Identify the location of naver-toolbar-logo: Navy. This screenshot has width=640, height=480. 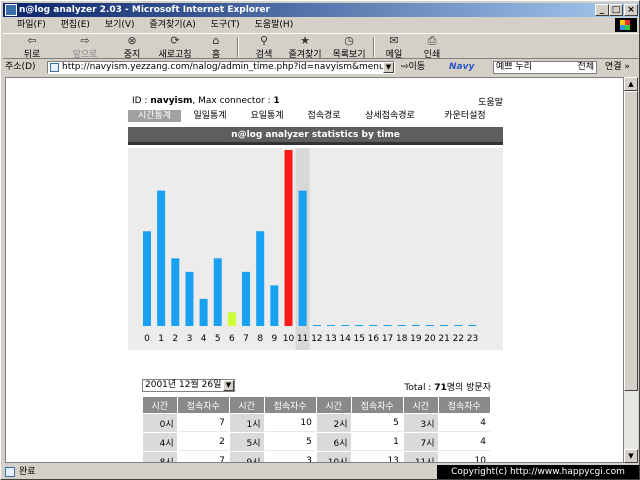
(470, 67).